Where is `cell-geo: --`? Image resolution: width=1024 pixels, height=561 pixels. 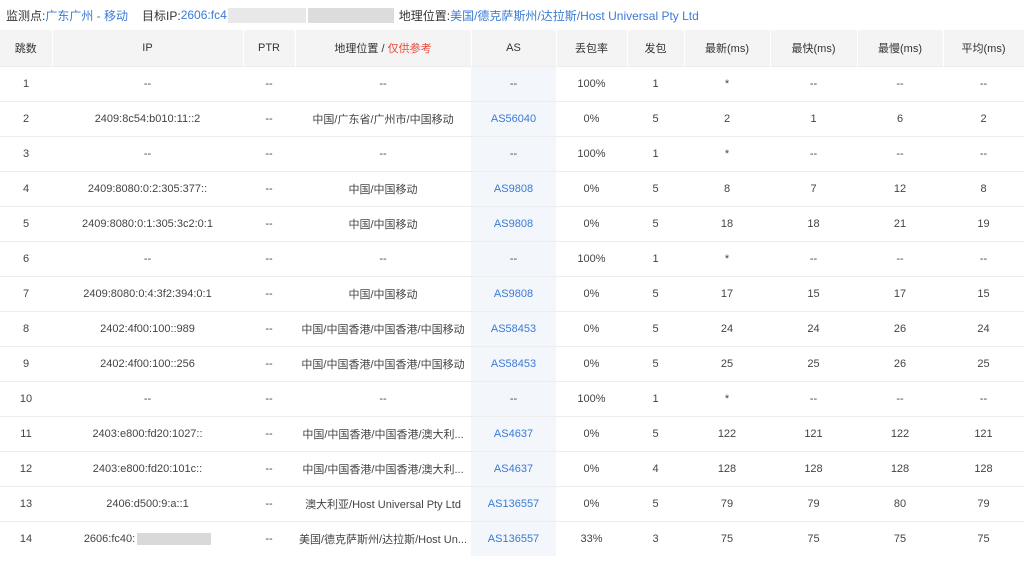
cell-geo: -- is located at coordinates (383, 153).